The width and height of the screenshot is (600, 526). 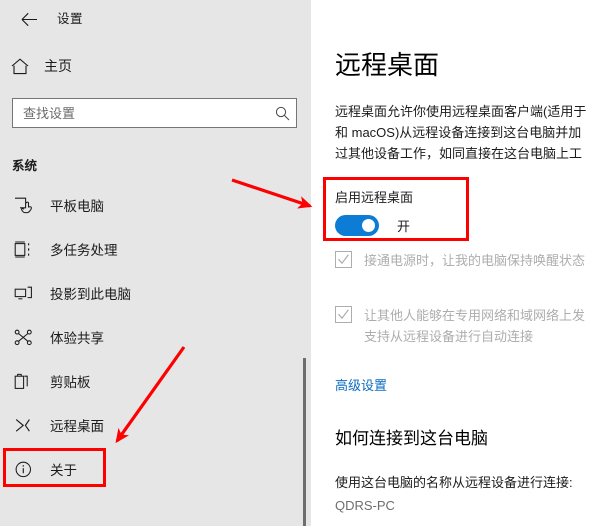 I want to click on projecting-icon, so click(x=23, y=293).